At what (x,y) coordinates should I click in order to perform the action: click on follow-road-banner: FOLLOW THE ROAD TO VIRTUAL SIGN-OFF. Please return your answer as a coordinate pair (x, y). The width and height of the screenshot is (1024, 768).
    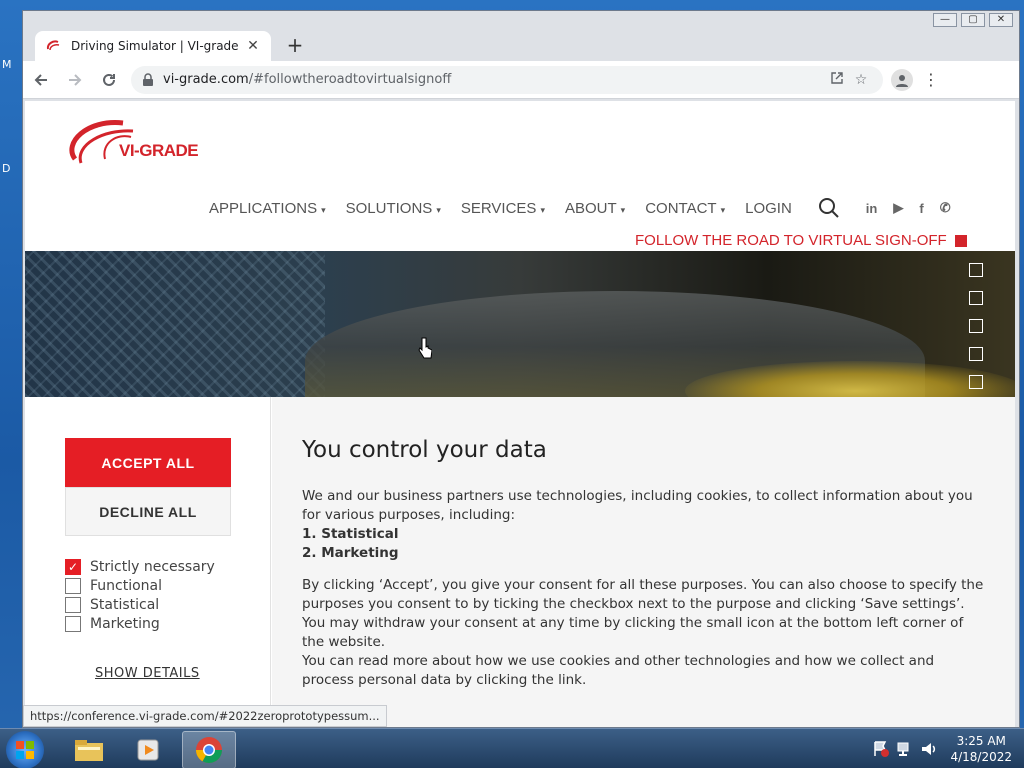
    Looking at the image, I should click on (801, 240).